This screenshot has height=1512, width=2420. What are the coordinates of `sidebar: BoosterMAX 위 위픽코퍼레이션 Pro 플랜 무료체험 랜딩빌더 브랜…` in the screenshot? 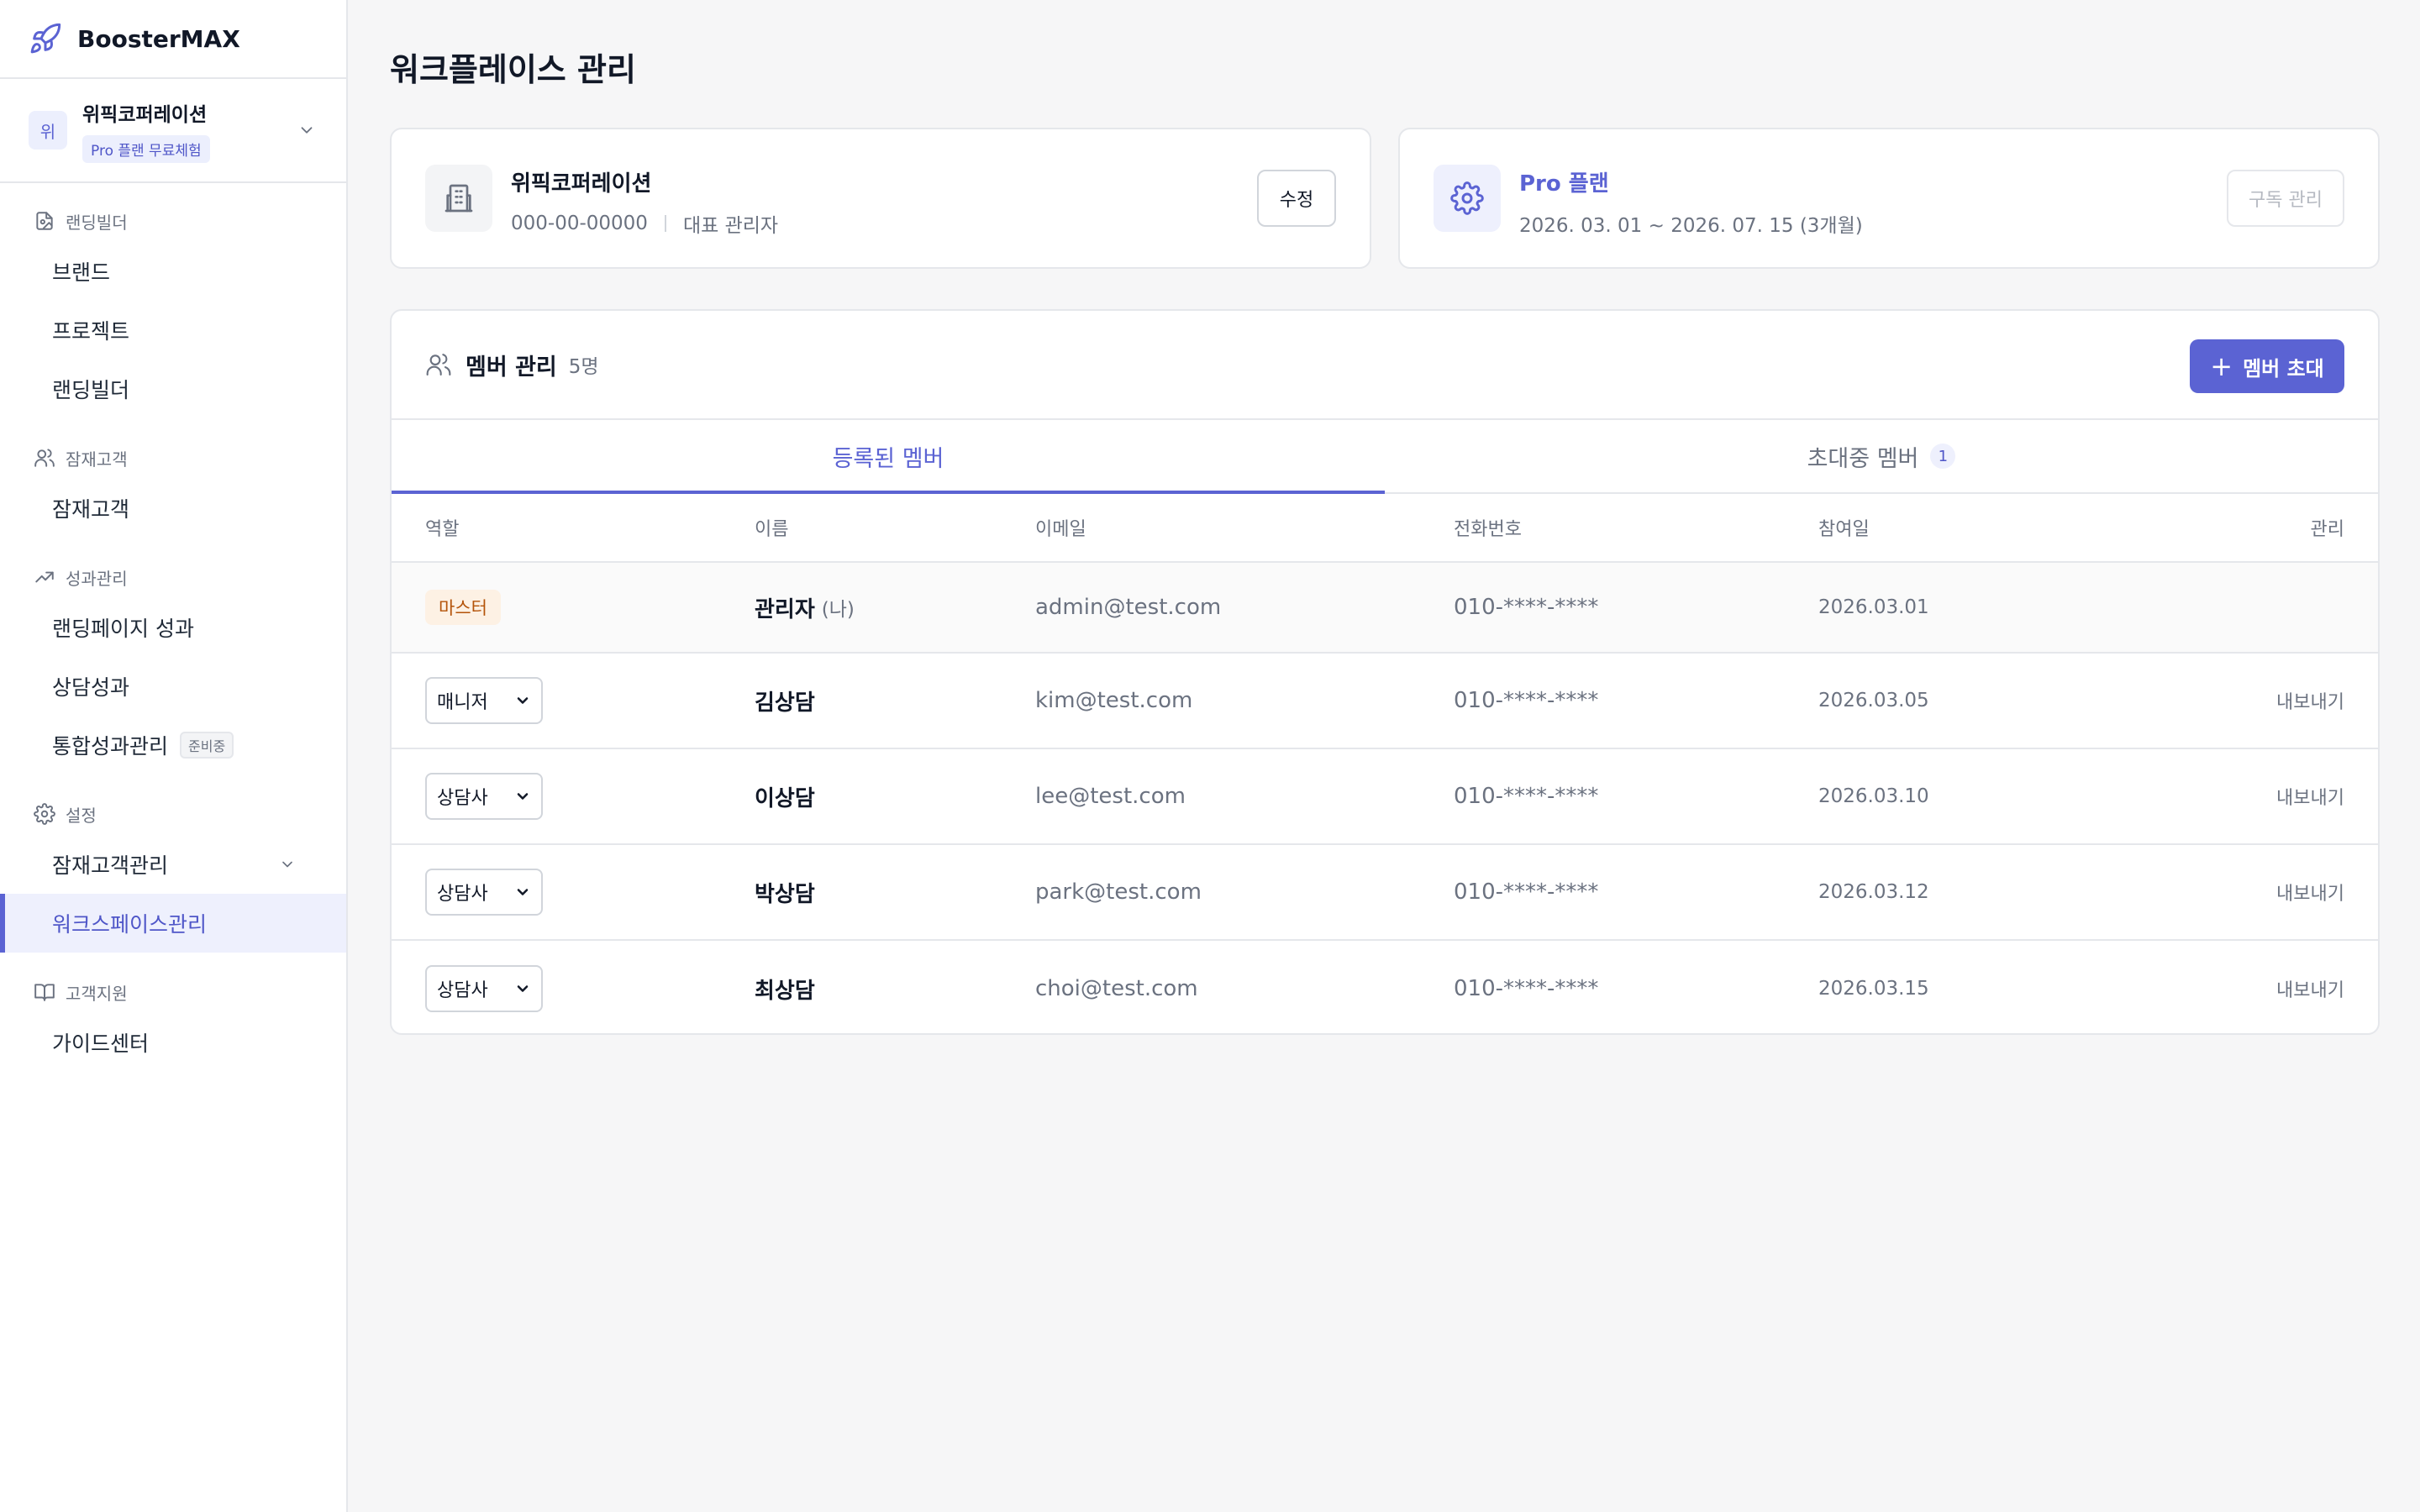 It's located at (174, 756).